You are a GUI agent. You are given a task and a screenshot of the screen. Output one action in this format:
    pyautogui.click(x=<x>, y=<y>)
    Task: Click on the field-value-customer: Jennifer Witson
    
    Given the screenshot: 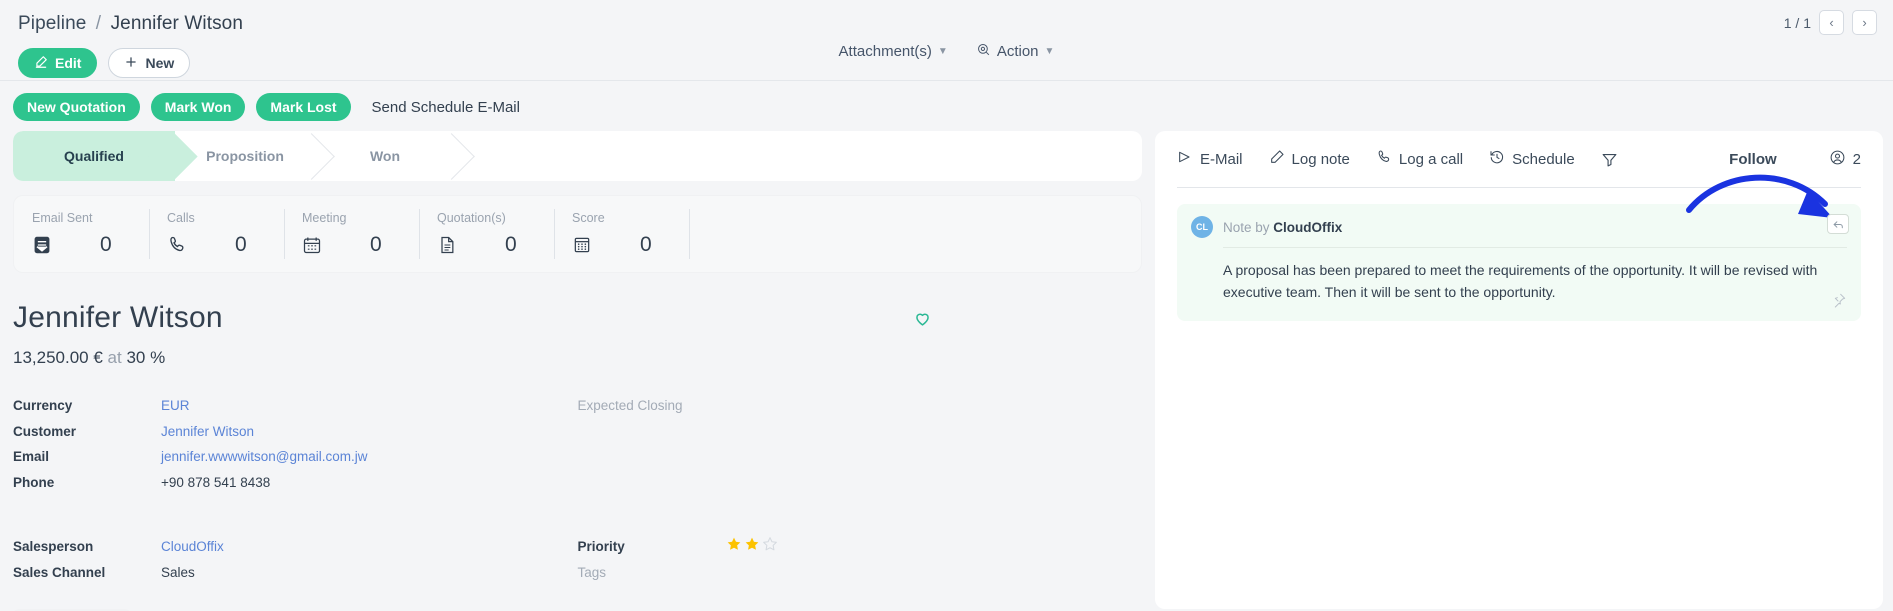 What is the action you would take?
    pyautogui.click(x=207, y=431)
    